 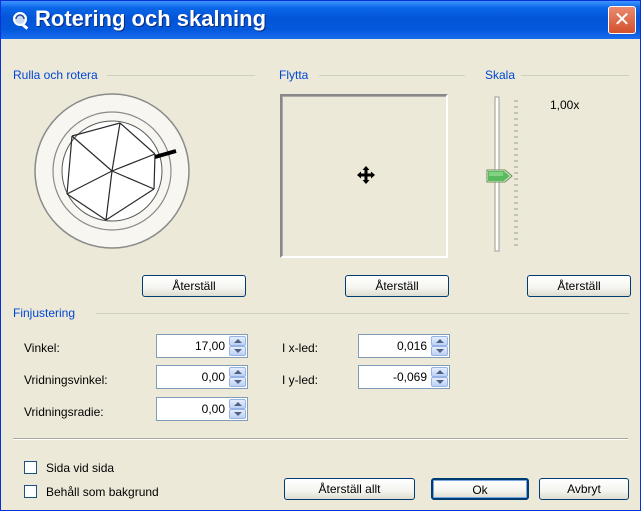 What do you see at coordinates (392, 75) in the screenshot?
I see `move-group-line` at bounding box center [392, 75].